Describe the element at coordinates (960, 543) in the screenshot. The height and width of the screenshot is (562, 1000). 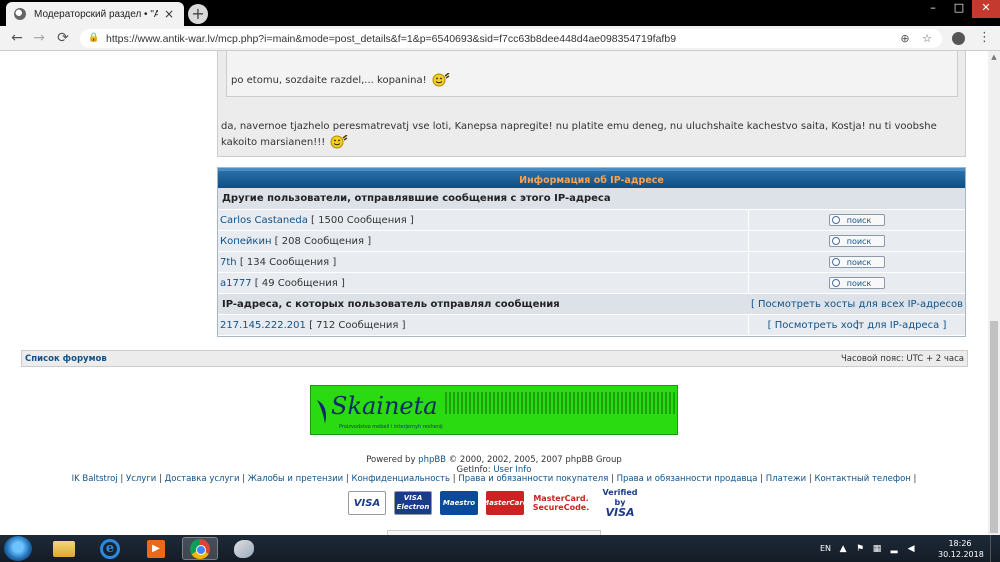
I see `clock-time: 18:26` at that location.